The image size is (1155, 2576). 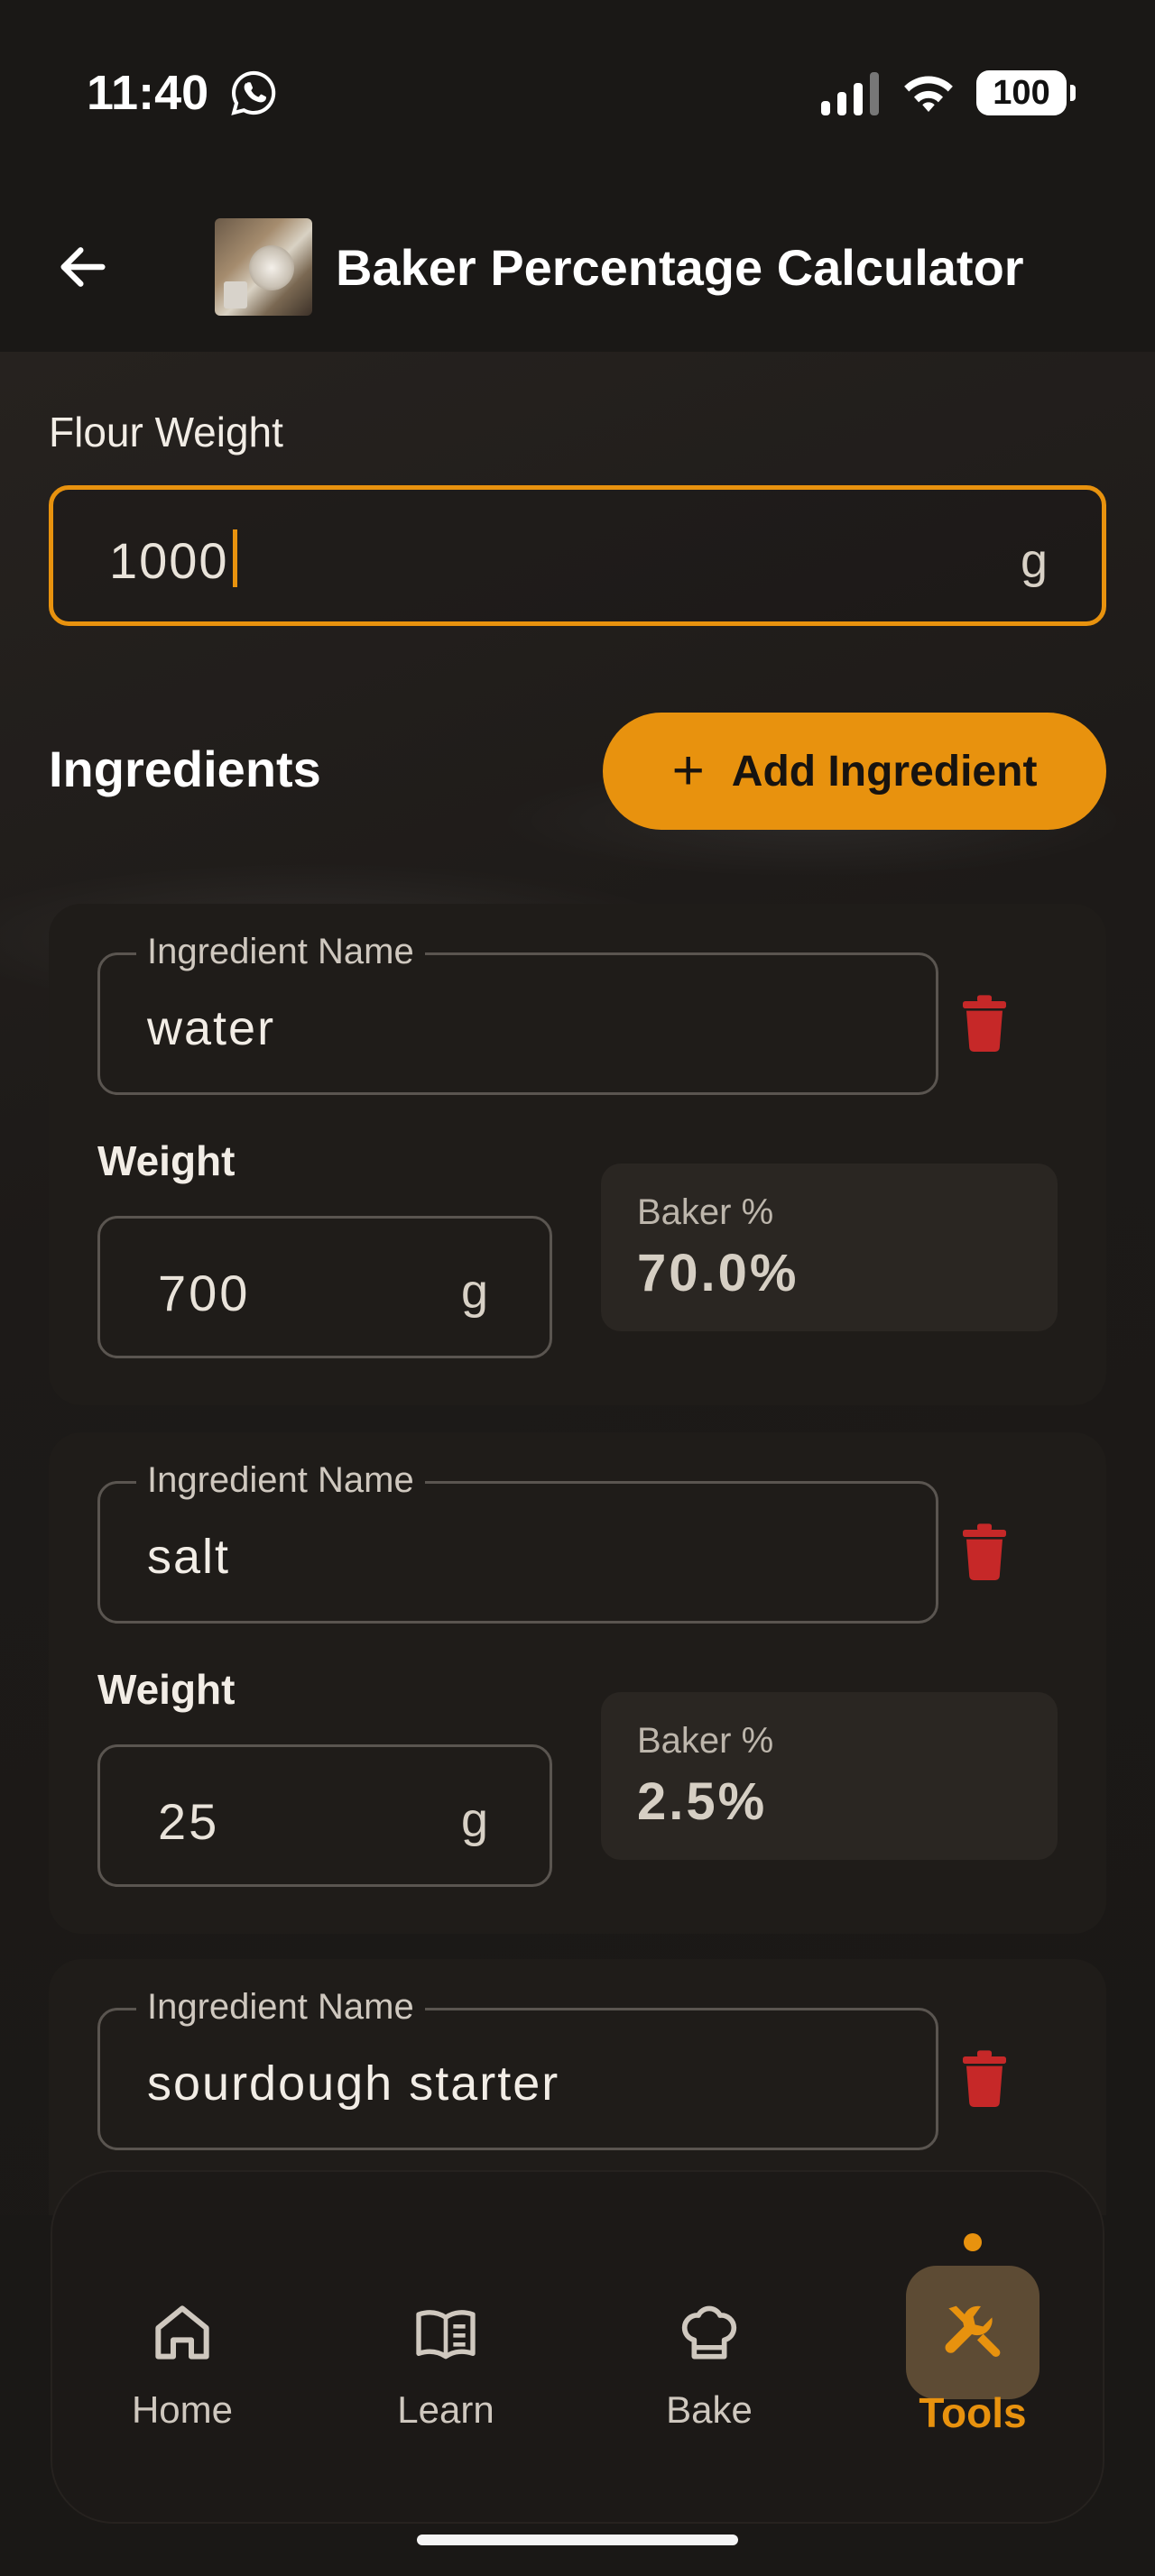 I want to click on add-ingredient-button: + Add Ingredient, so click(x=854, y=772).